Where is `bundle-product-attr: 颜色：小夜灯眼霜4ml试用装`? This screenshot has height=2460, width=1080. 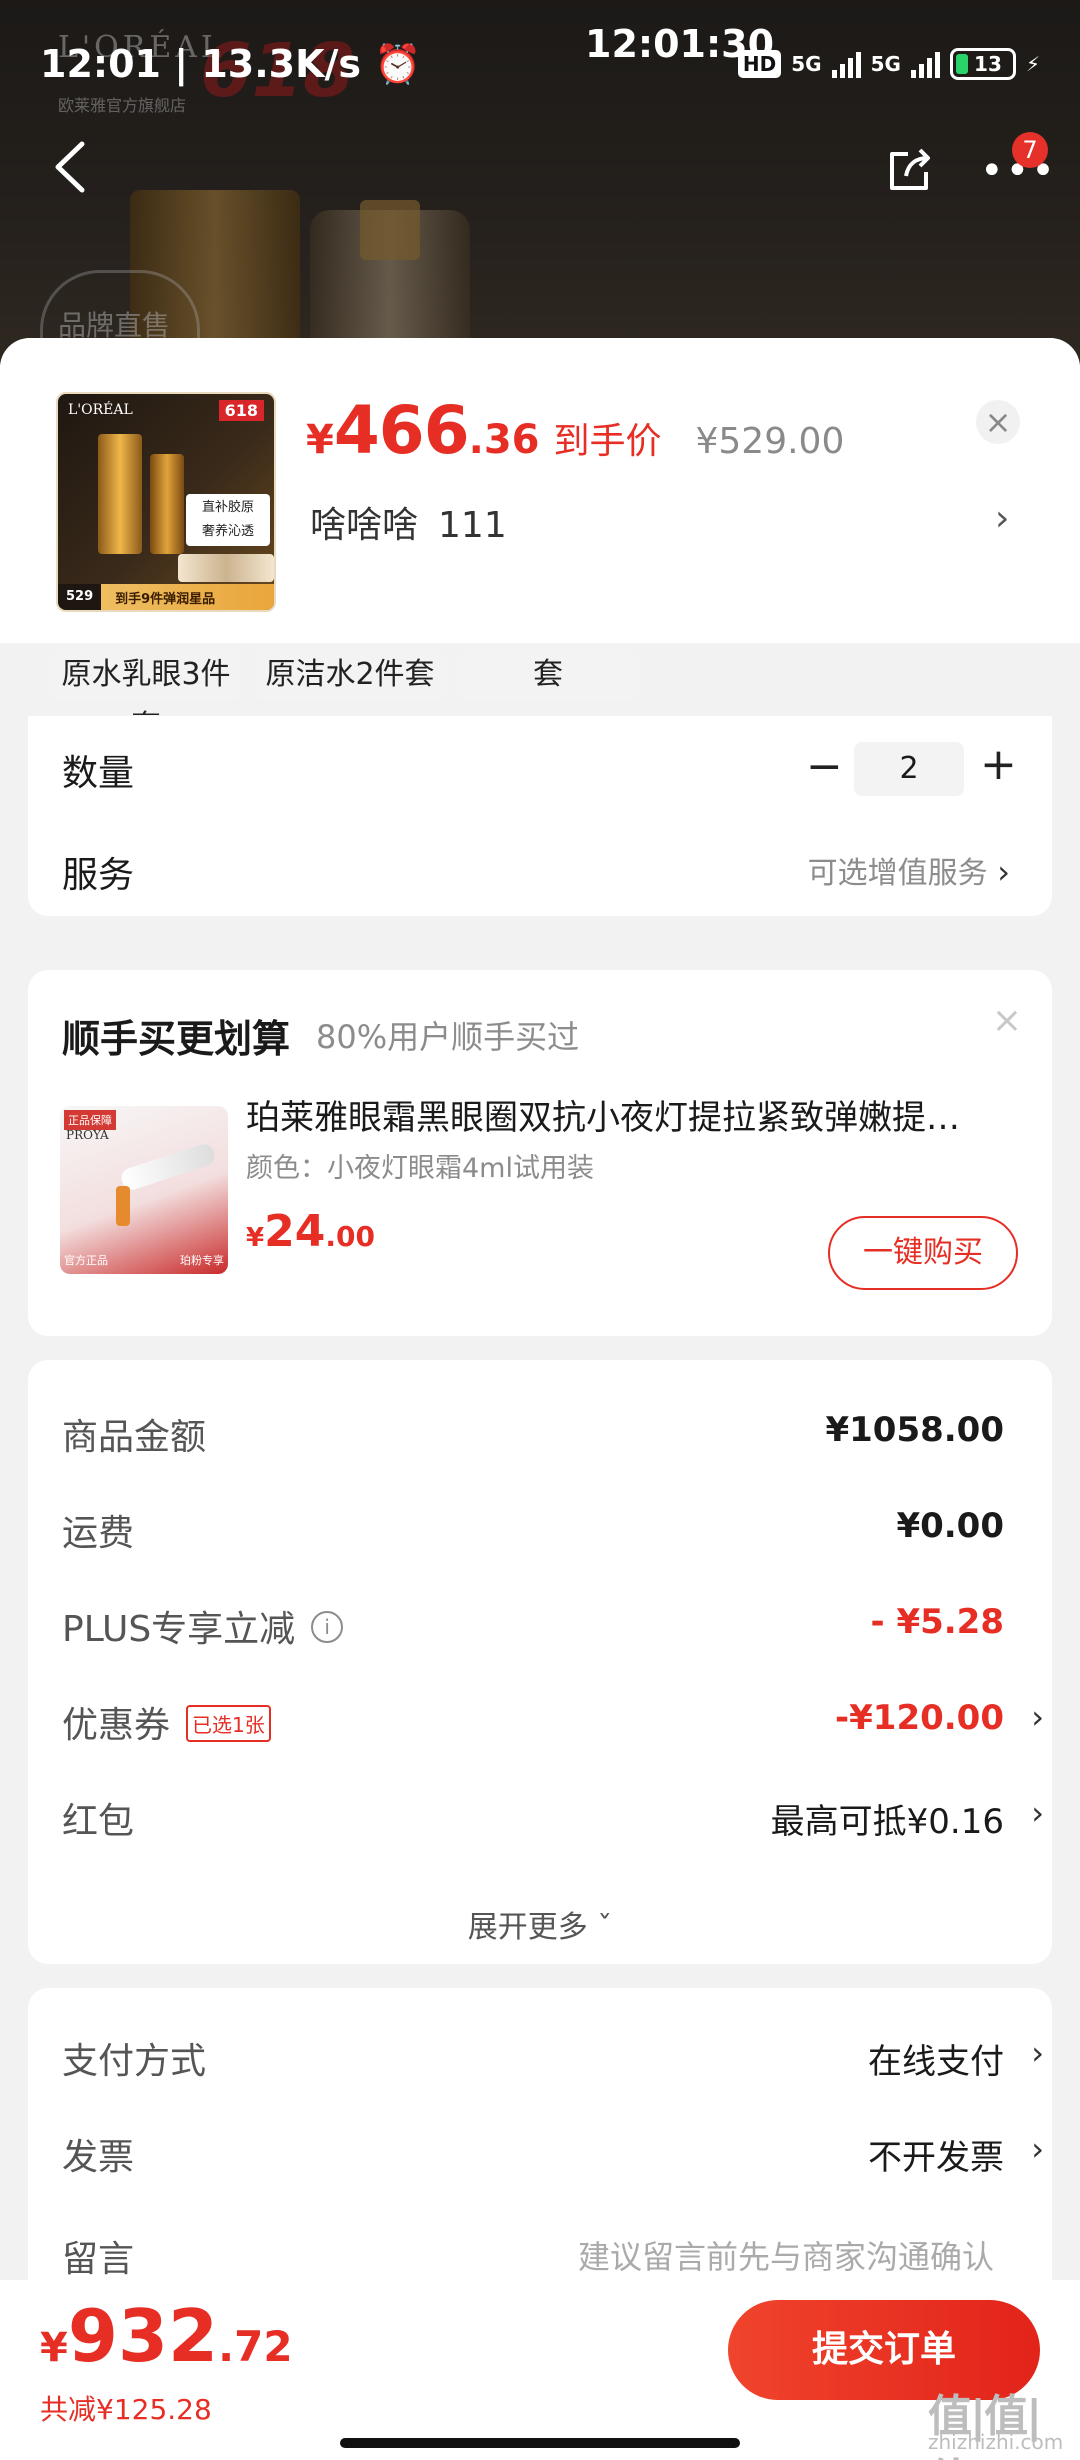
bundle-product-attr: 颜色：小夜灯眼霜4ml试用装 is located at coordinates (420, 1168).